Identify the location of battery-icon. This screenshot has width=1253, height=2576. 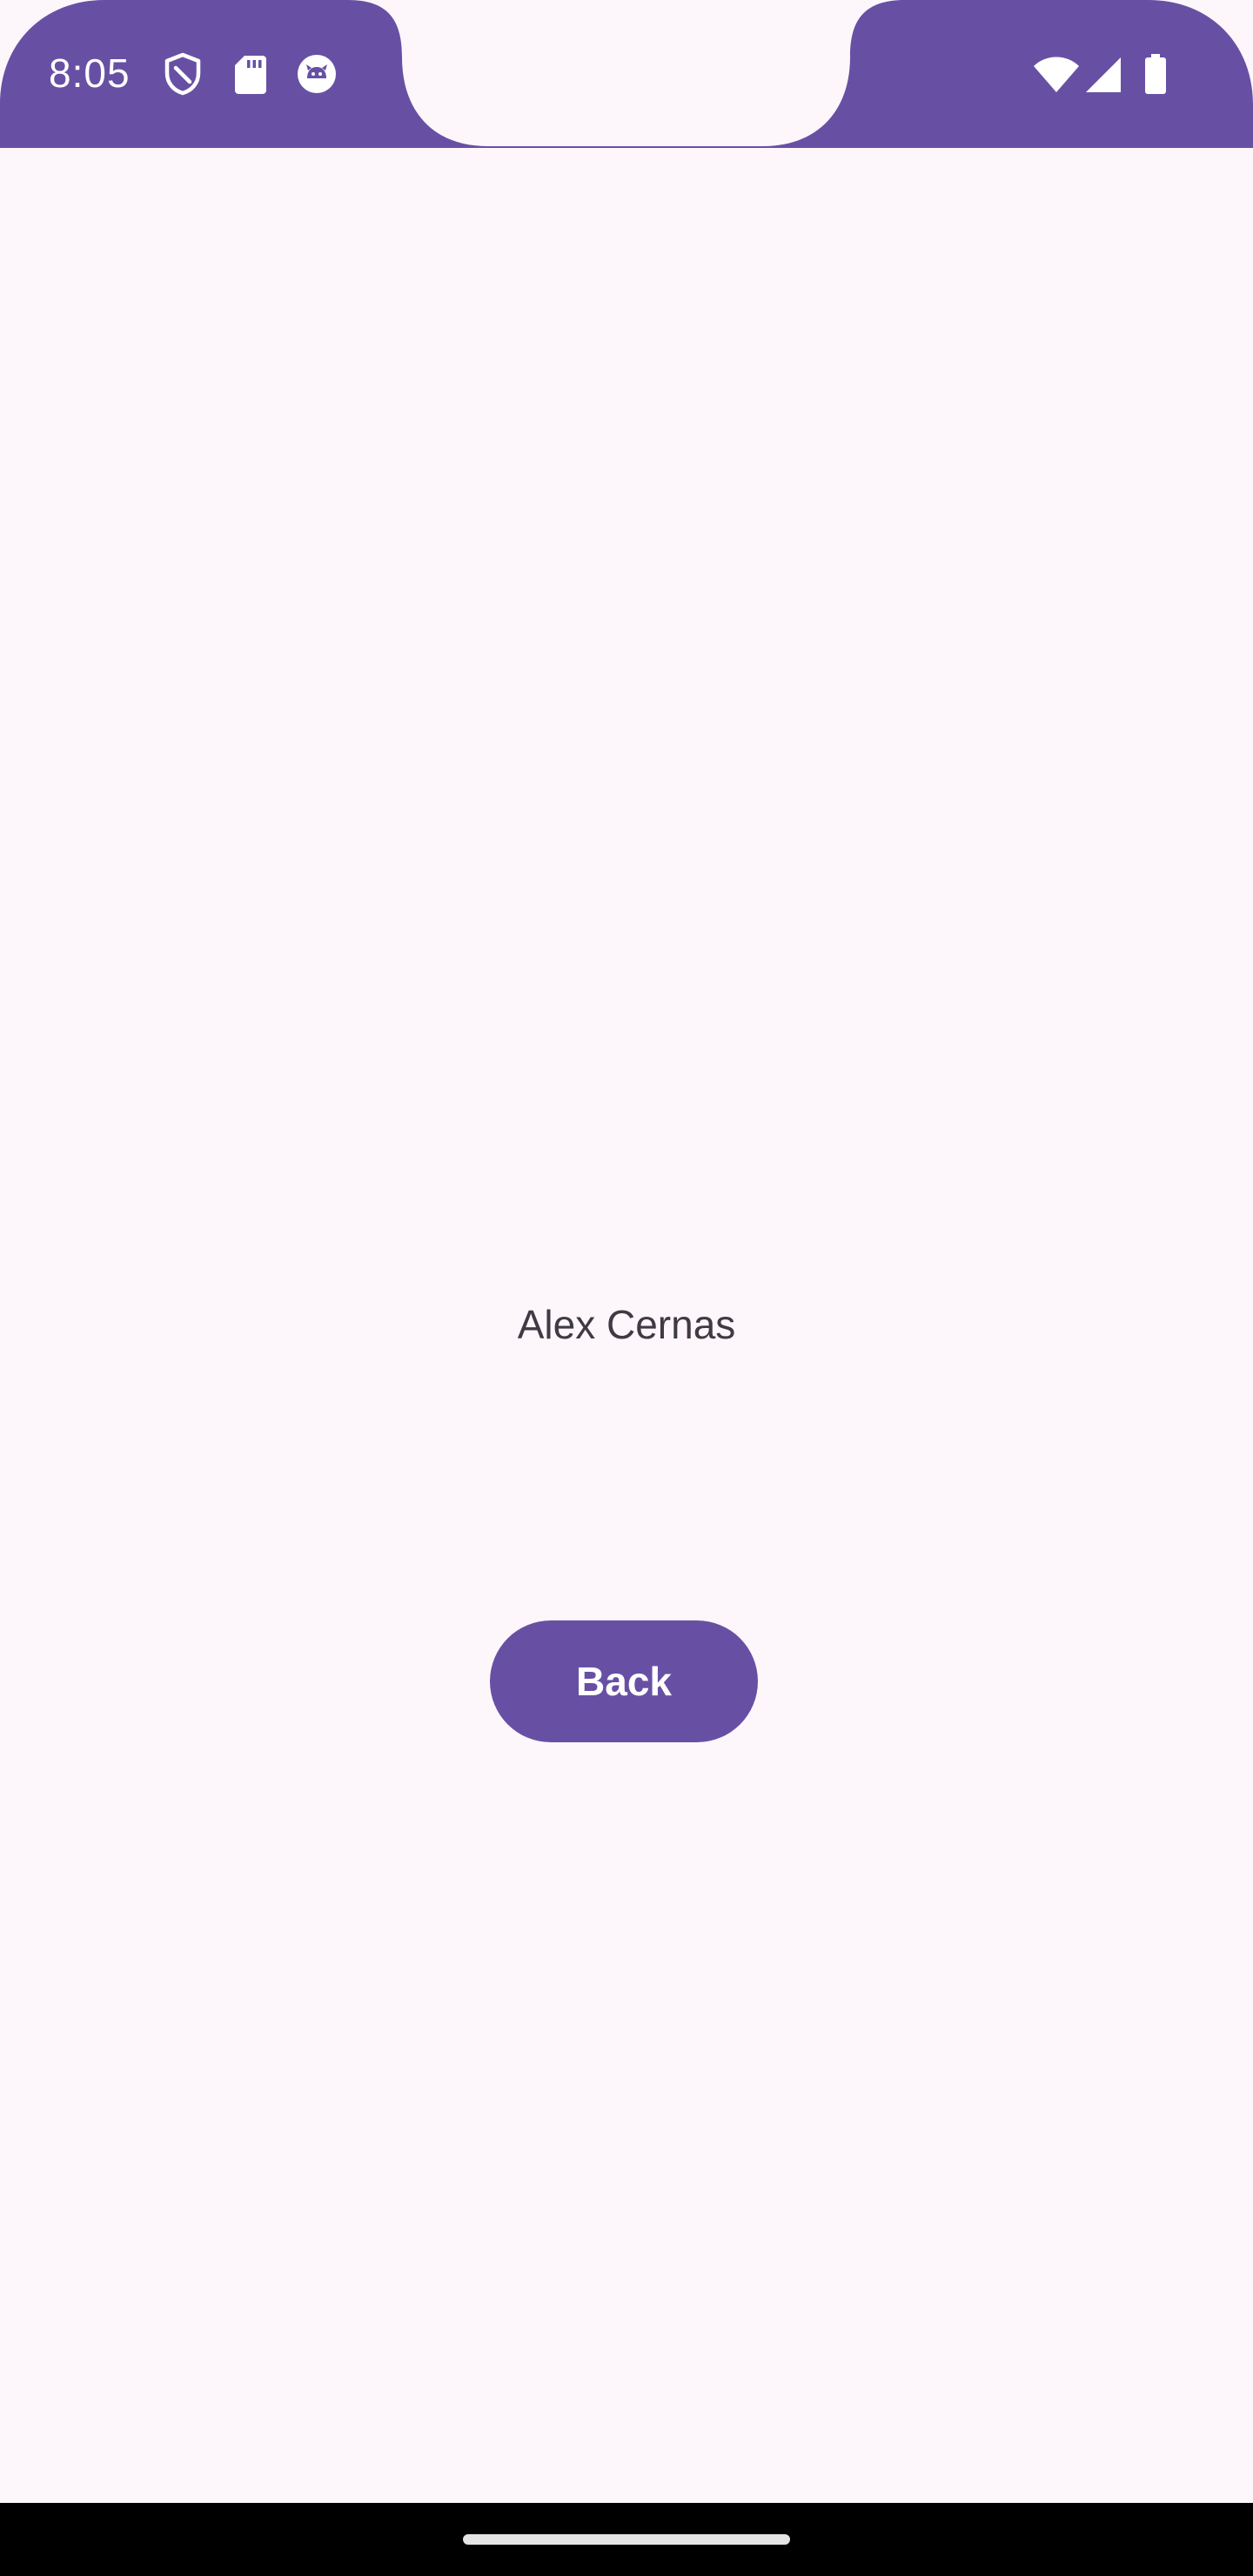
(1155, 74).